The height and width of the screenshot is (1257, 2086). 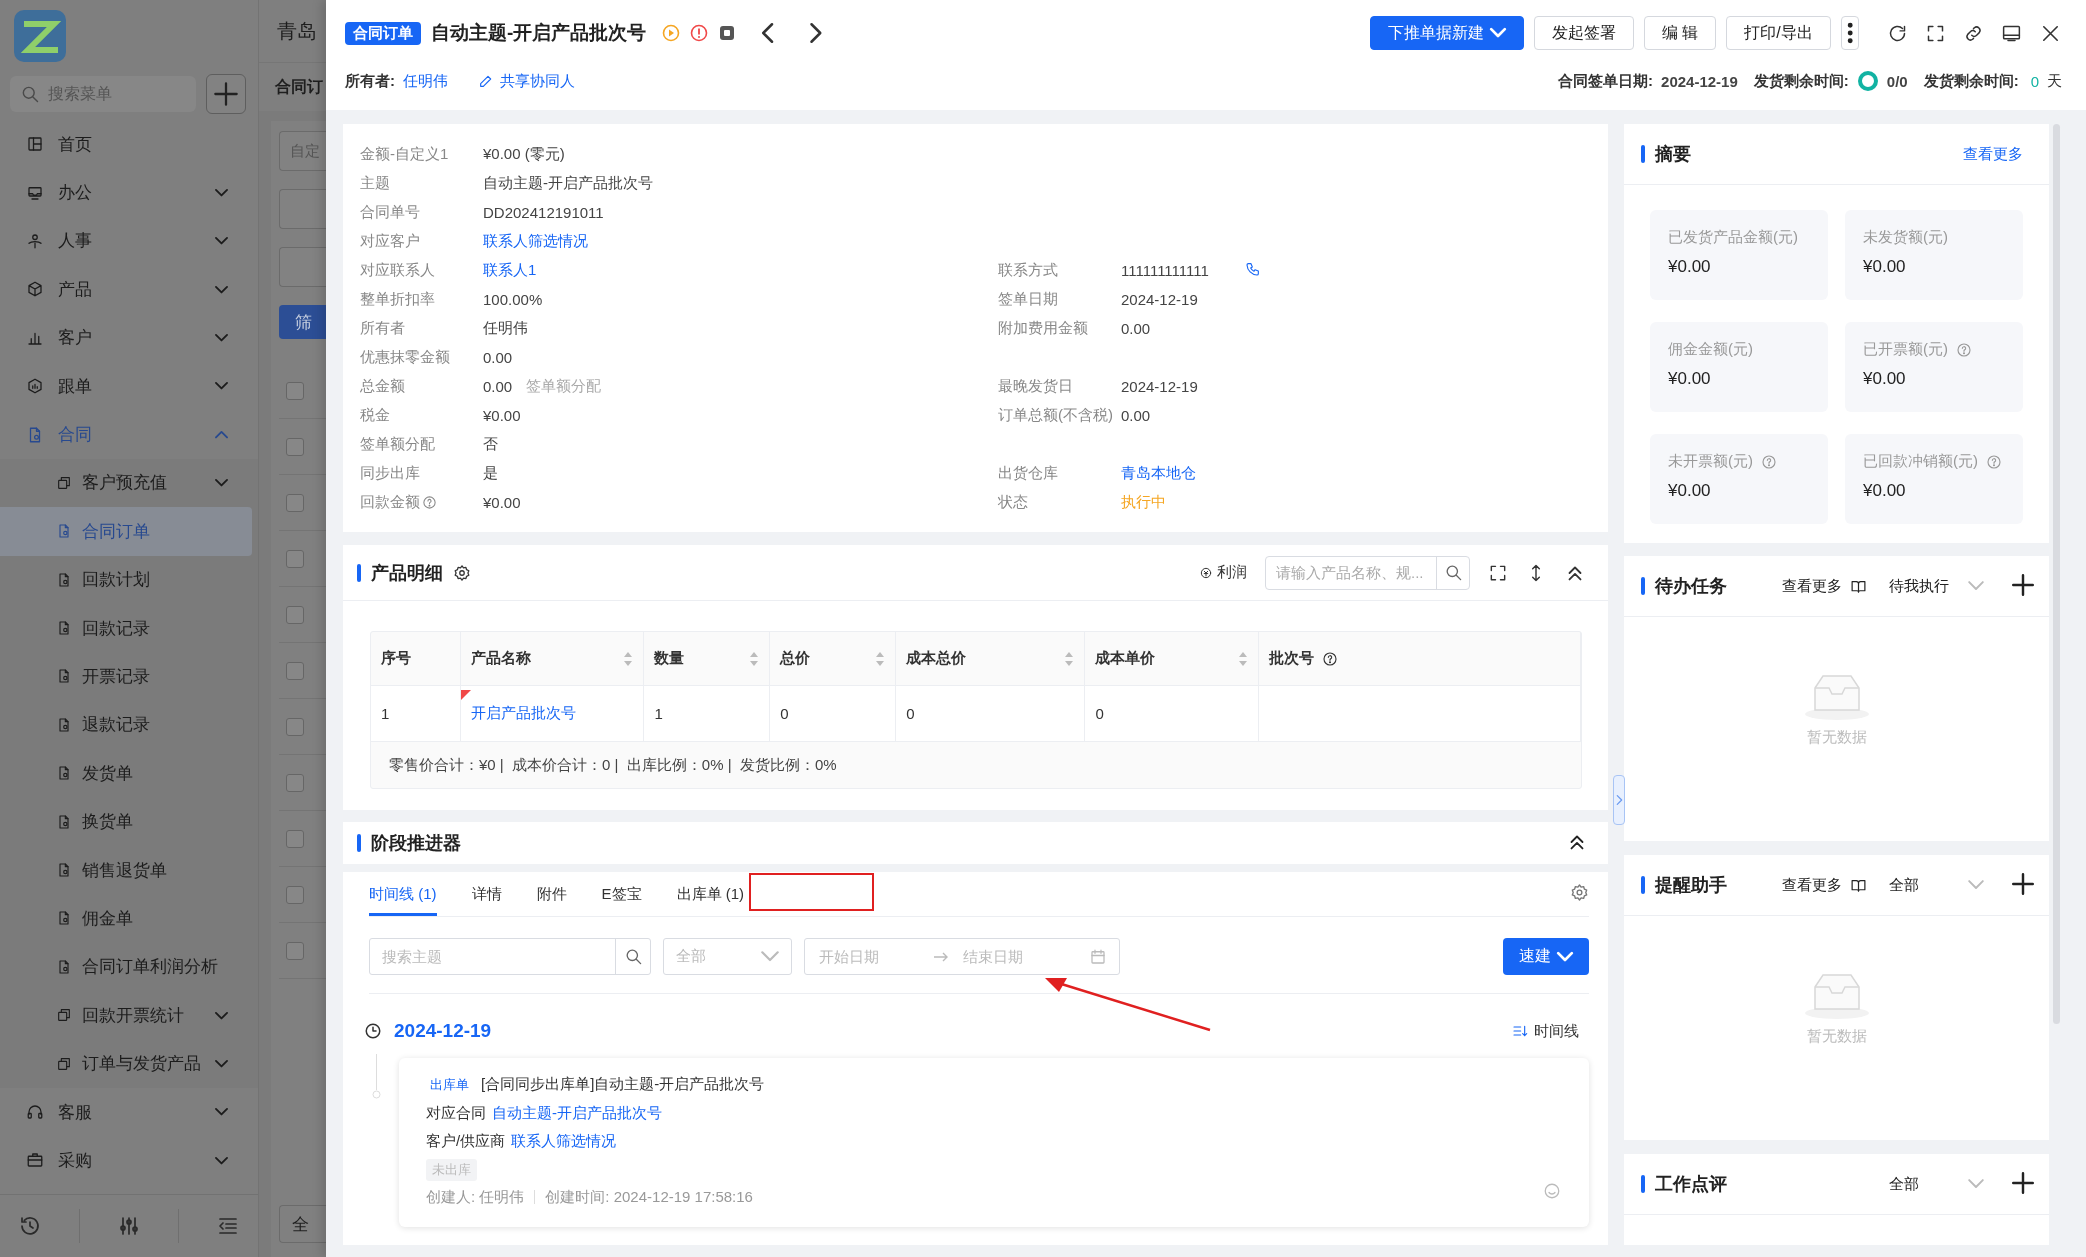 I want to click on menu-item: 佣金单, so click(x=129, y=918).